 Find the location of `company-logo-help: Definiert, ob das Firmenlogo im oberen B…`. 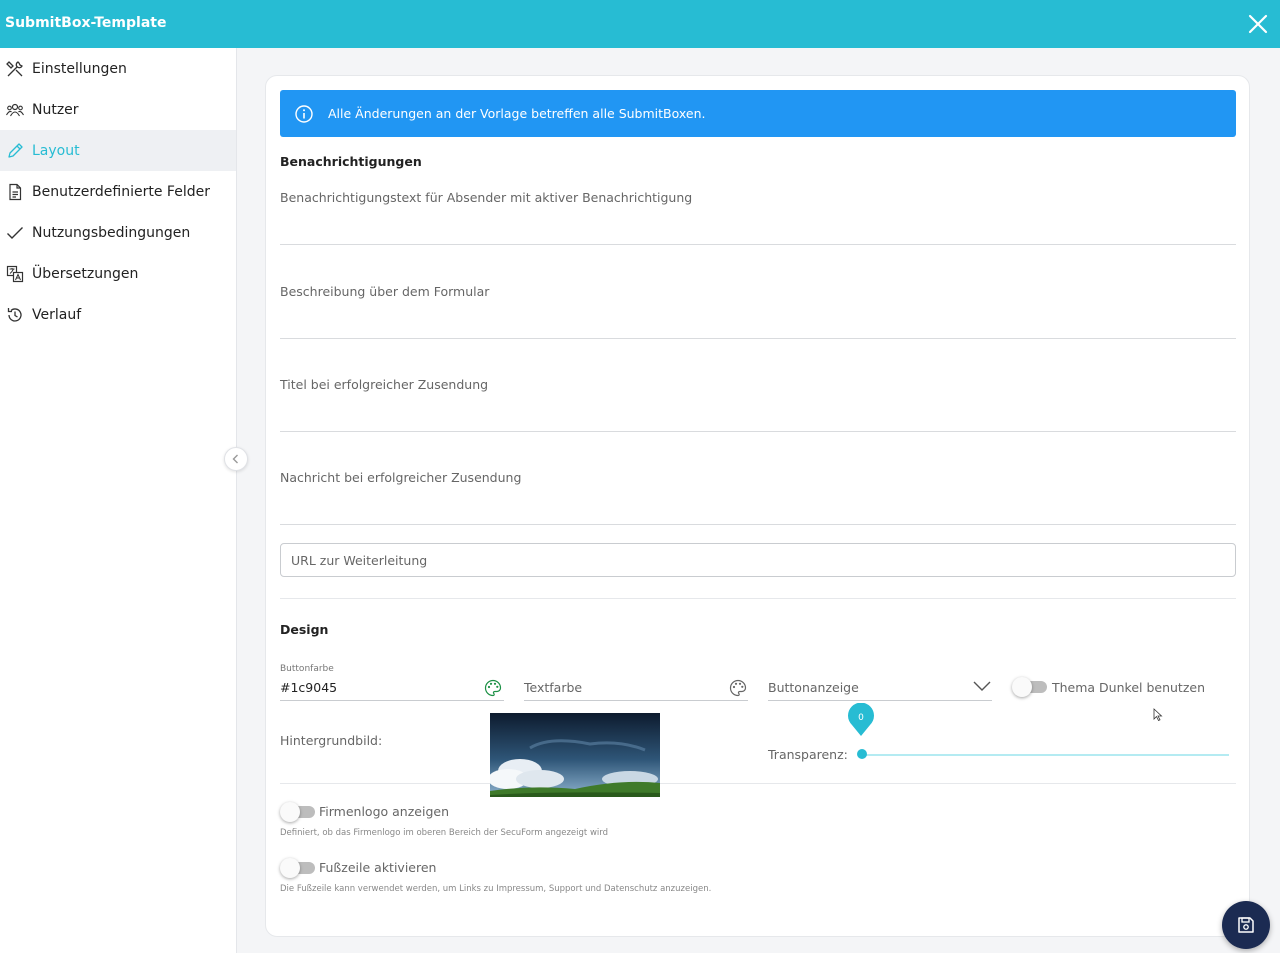

company-logo-help: Definiert, ob das Firmenlogo im oberen B… is located at coordinates (444, 833).